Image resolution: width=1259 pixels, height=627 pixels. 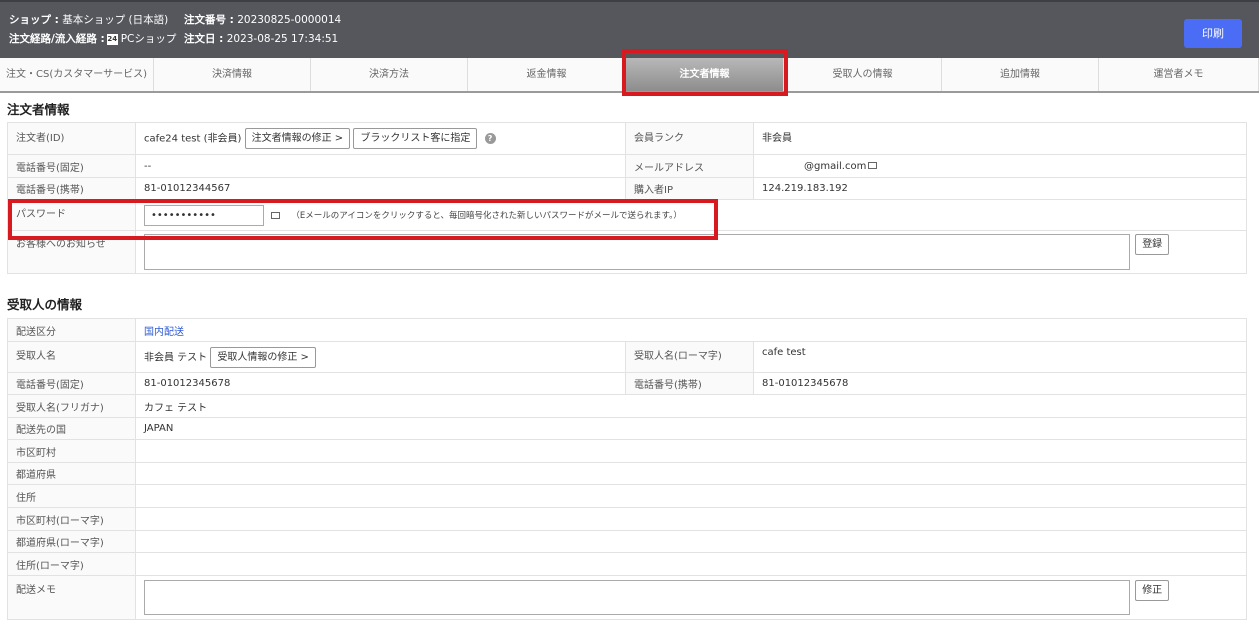 What do you see at coordinates (380, 188) in the screenshot?
I see `mobile-value: 81-01012344567` at bounding box center [380, 188].